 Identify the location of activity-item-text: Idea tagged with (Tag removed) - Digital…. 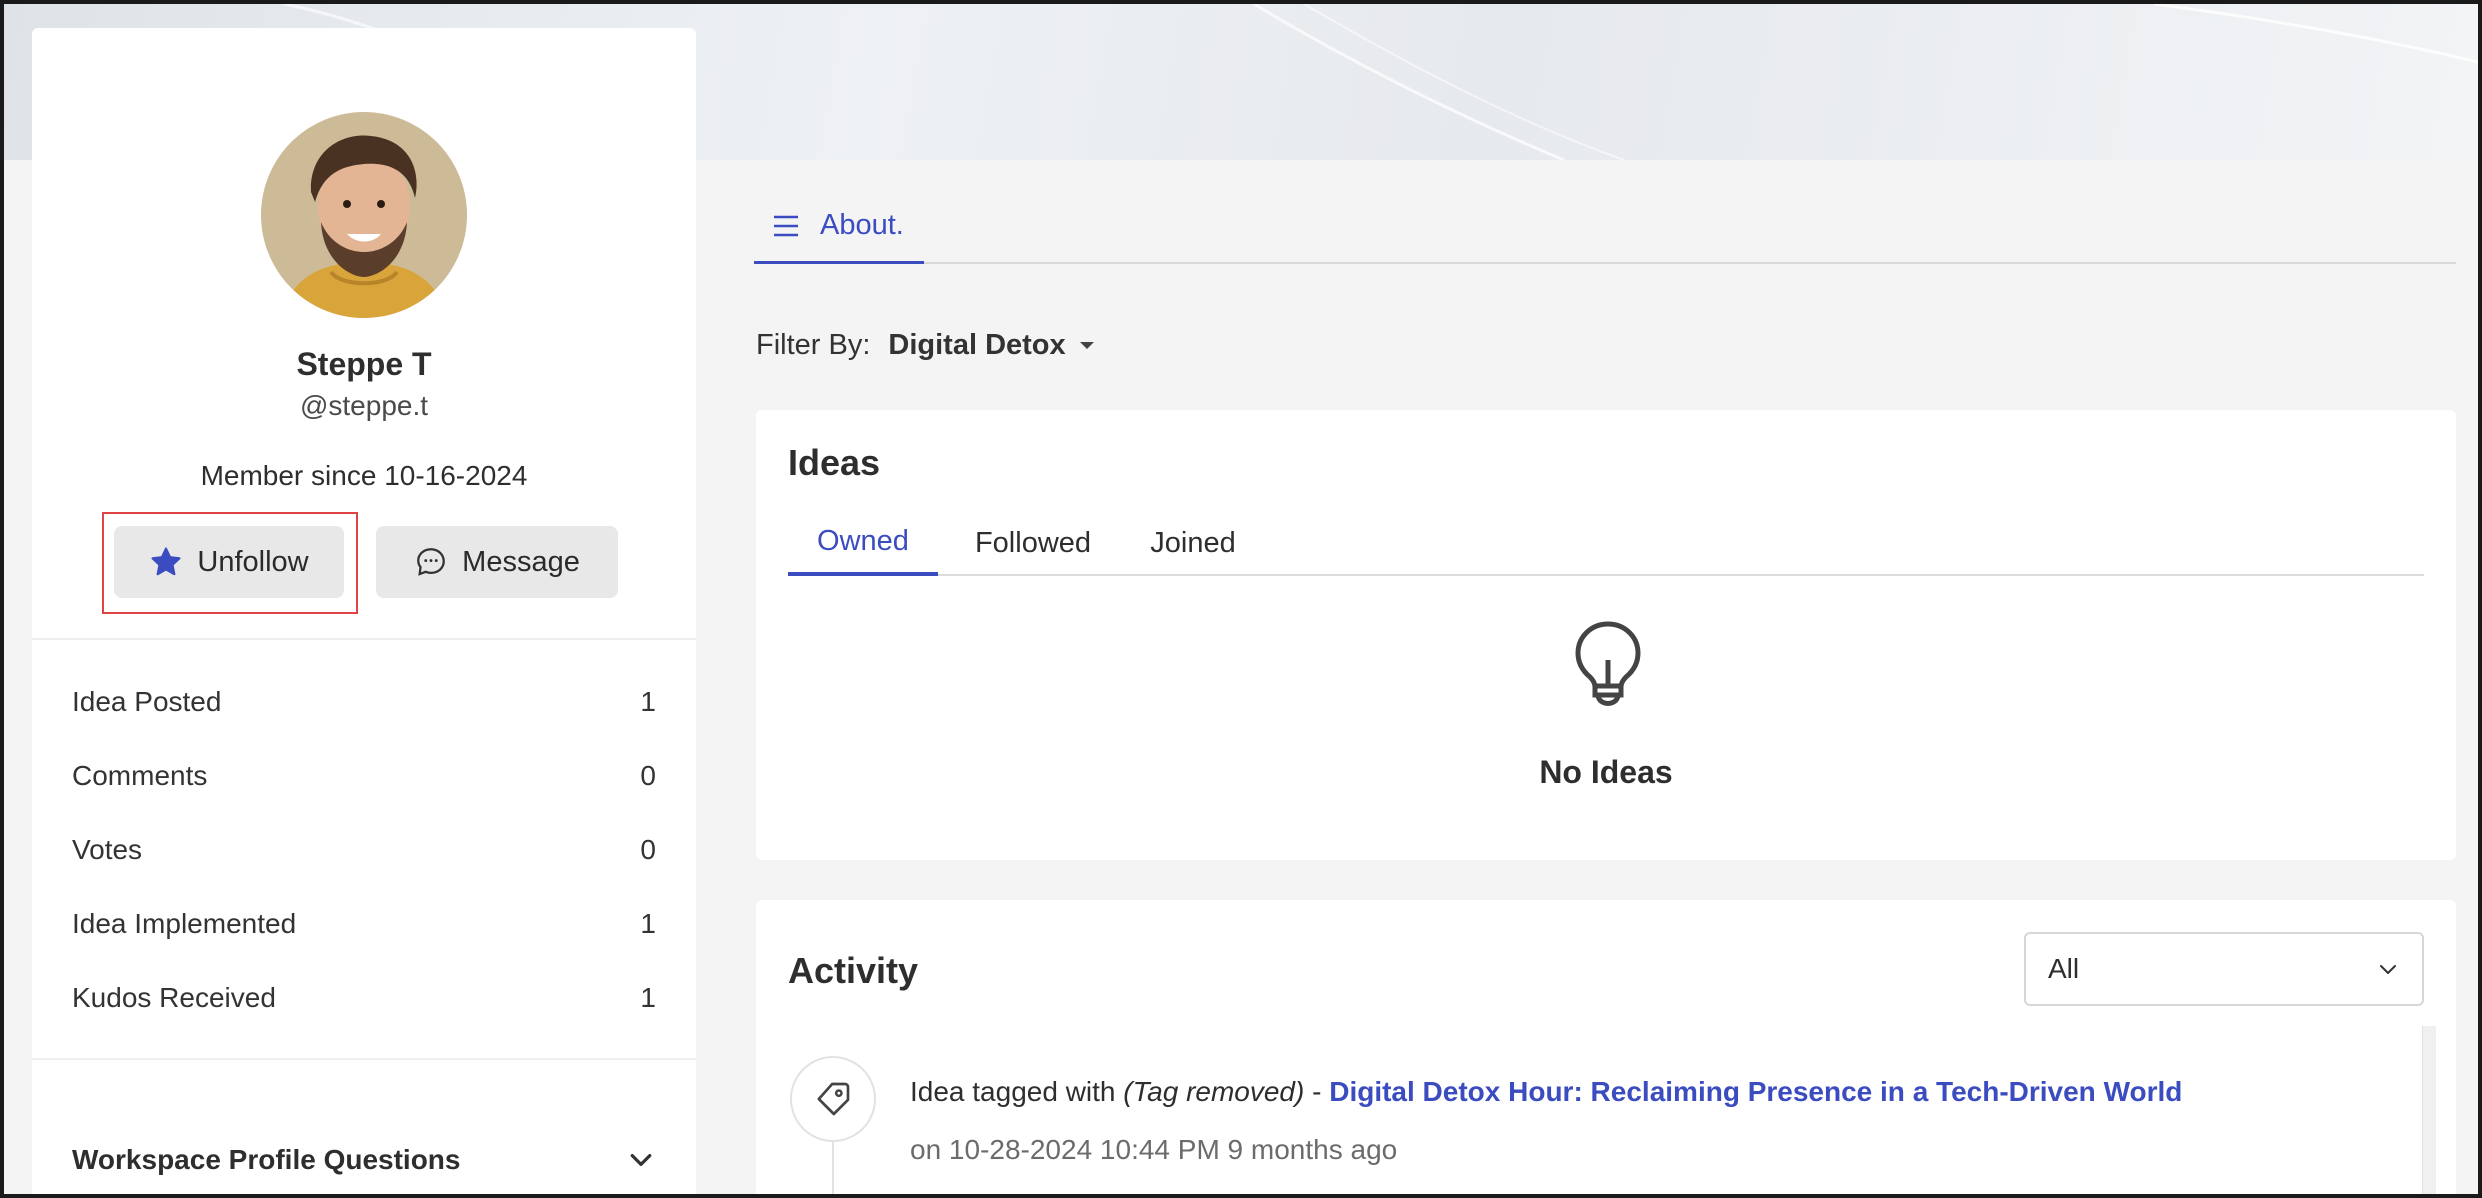
(1546, 1092).